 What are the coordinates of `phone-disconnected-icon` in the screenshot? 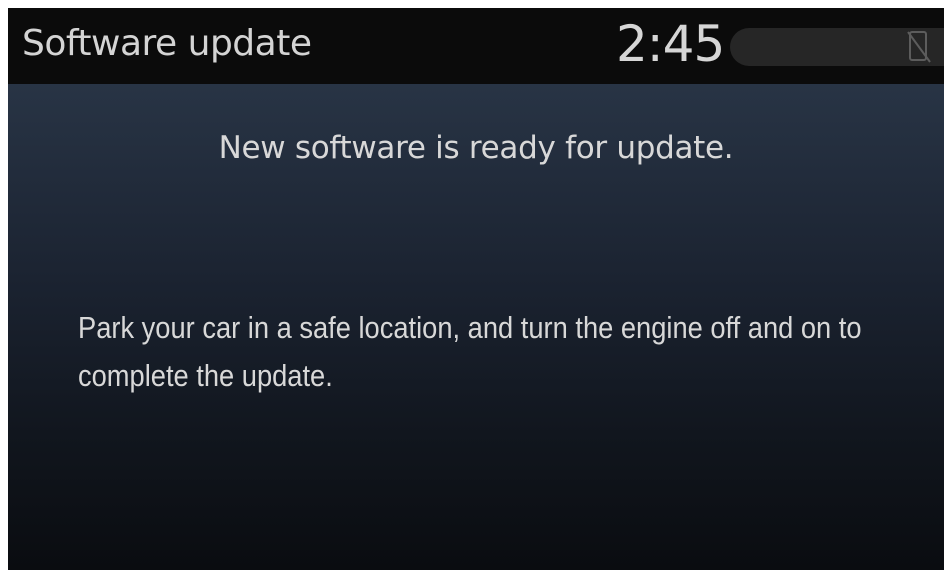 It's located at (919, 47).